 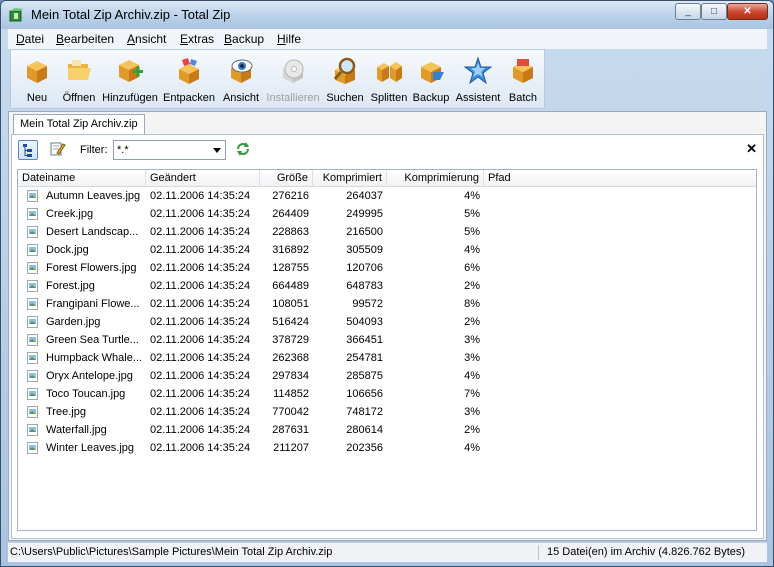 I want to click on cell-compressed: 249995, so click(x=364, y=214).